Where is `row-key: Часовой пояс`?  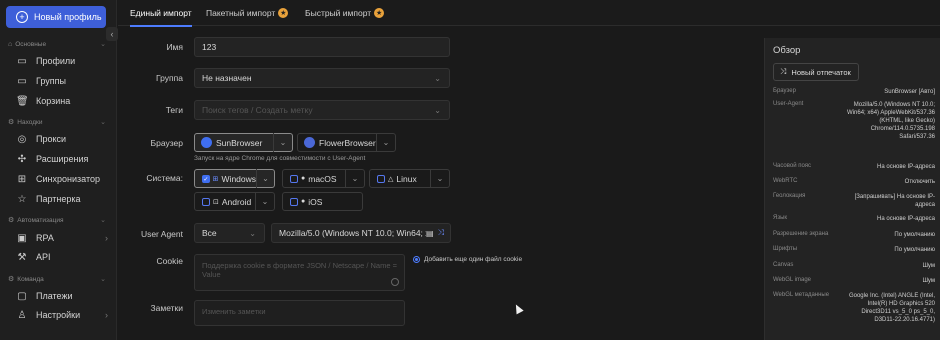
row-key: Часовой пояс is located at coordinates (792, 166).